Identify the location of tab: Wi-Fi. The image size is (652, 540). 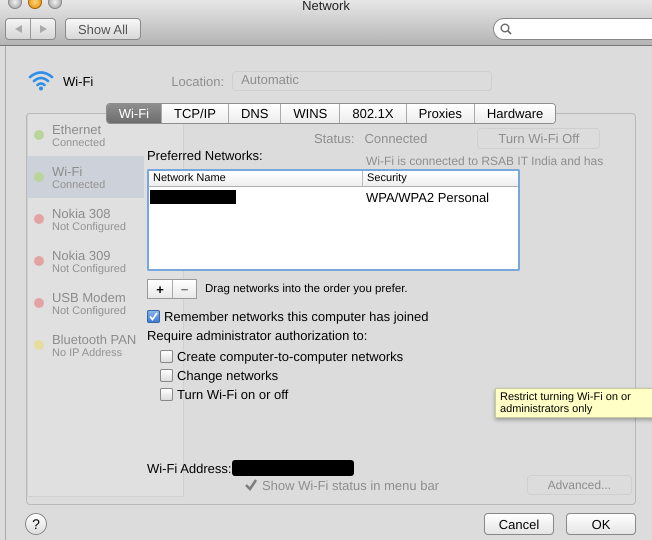
(134, 113).